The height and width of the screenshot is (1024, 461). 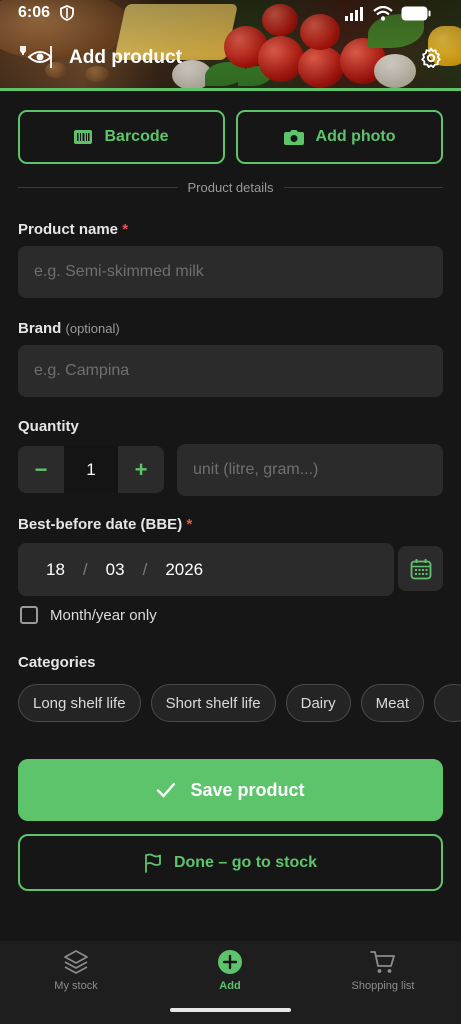 I want to click on brand-input: e.g. Campina, so click(x=230, y=371).